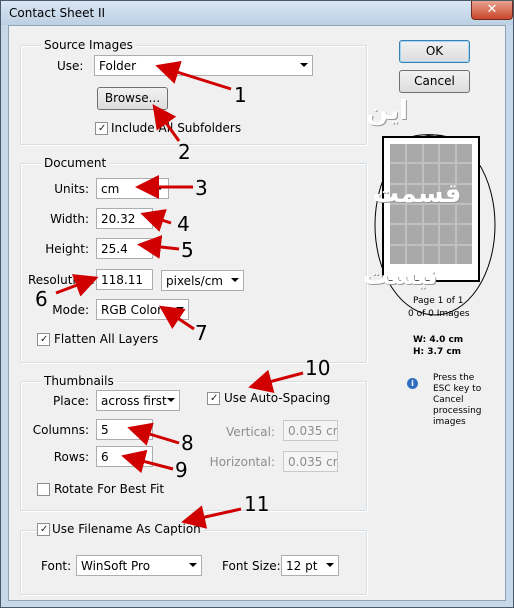  What do you see at coordinates (184, 152) in the screenshot?
I see `annotation-number-2: 2` at bounding box center [184, 152].